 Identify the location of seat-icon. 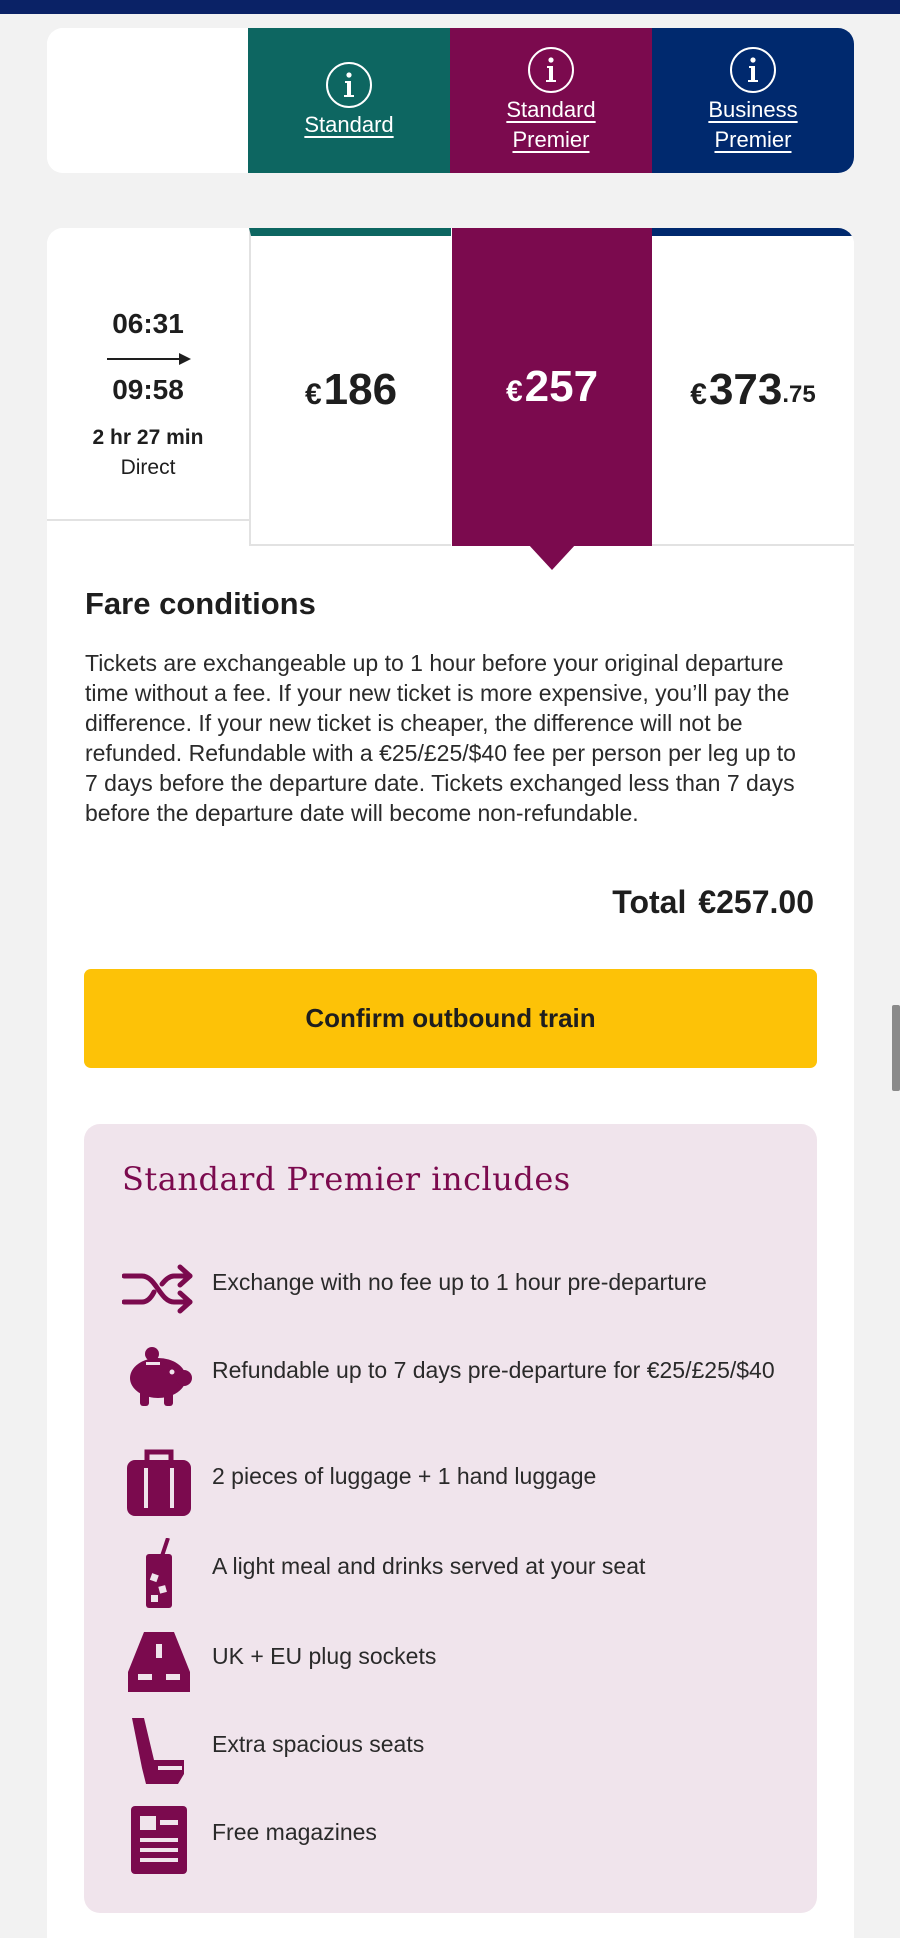
(159, 1751).